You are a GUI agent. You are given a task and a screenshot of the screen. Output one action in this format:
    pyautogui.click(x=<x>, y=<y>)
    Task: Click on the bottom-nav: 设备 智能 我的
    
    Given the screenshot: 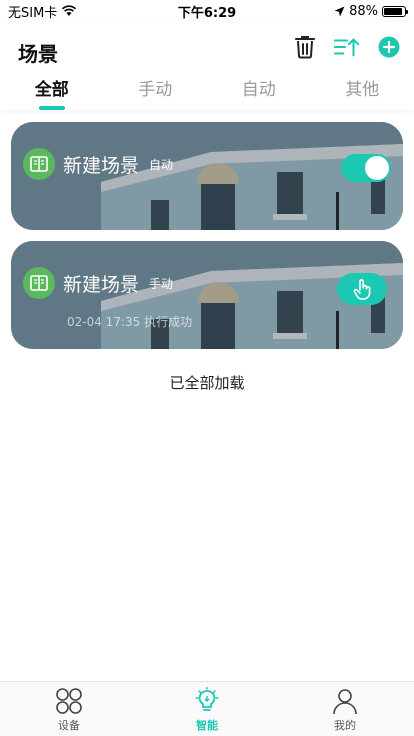 What is the action you would take?
    pyautogui.click(x=207, y=708)
    